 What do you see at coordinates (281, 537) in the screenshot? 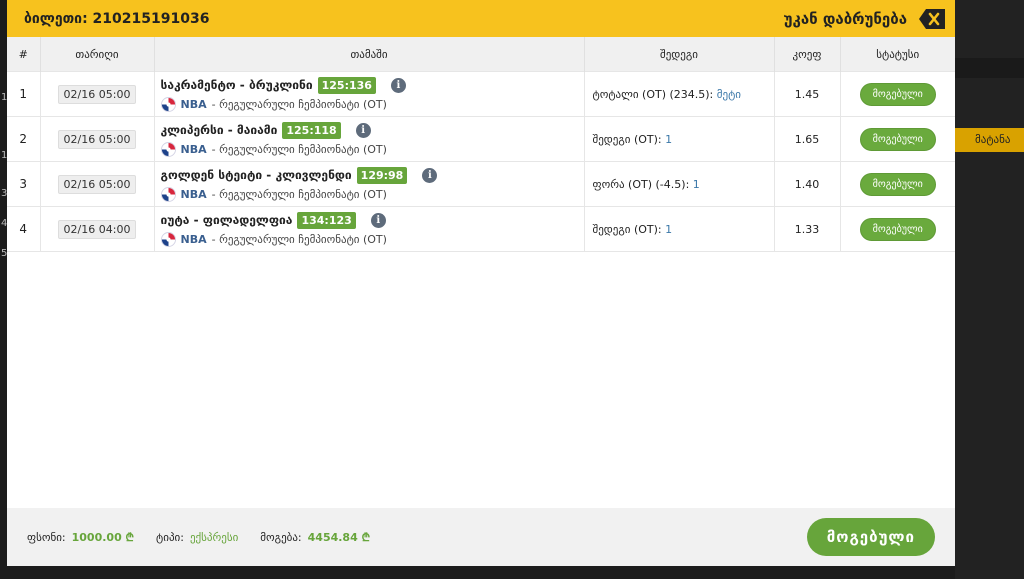
I see `win-label: მოგება:` at bounding box center [281, 537].